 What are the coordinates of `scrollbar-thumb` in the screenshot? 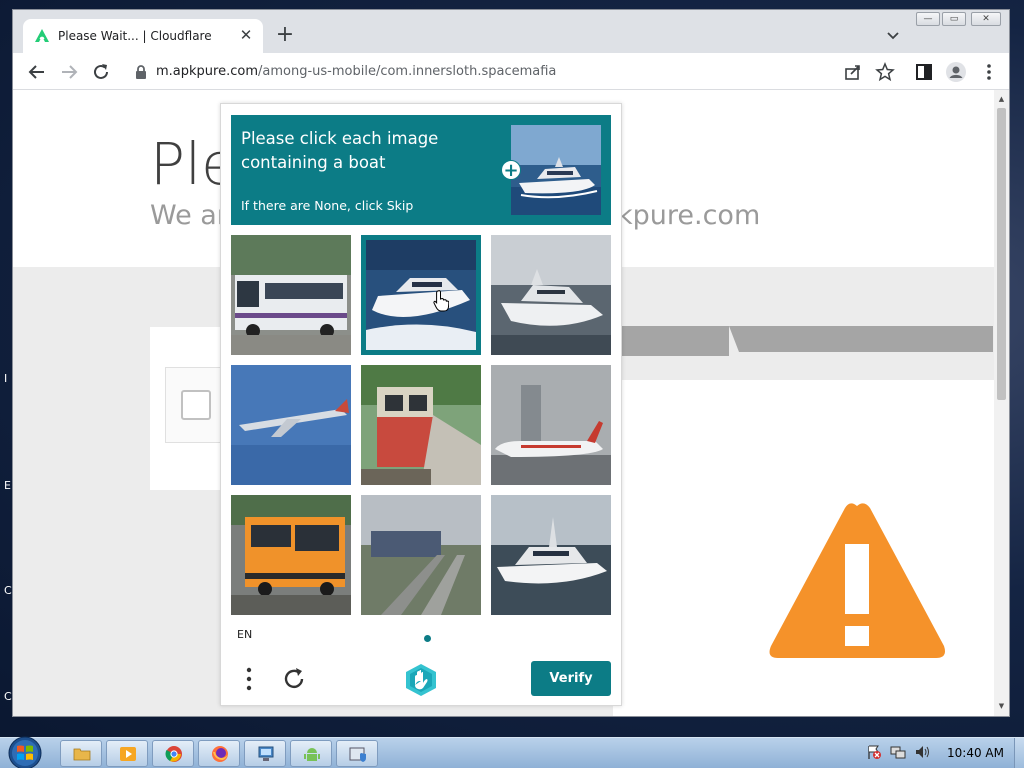 It's located at (1001, 254).